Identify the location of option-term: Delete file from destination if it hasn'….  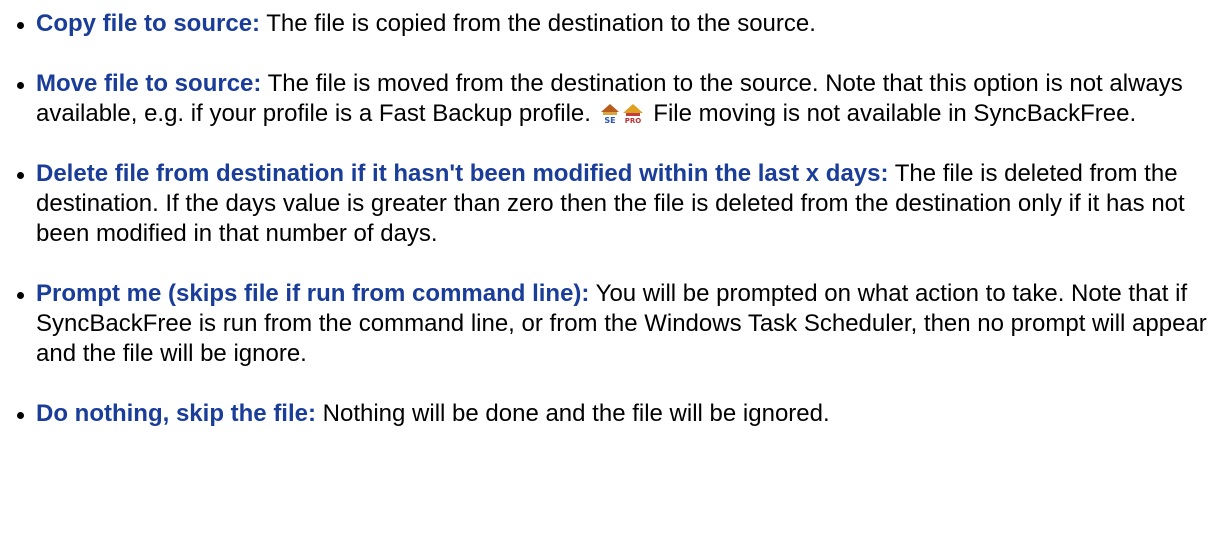
(462, 173).